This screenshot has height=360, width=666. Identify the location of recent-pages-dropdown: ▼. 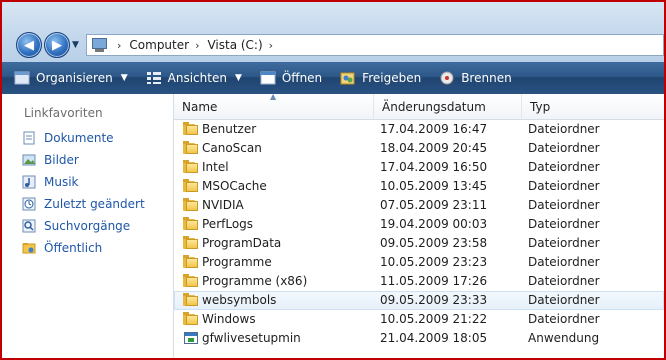
(77, 45).